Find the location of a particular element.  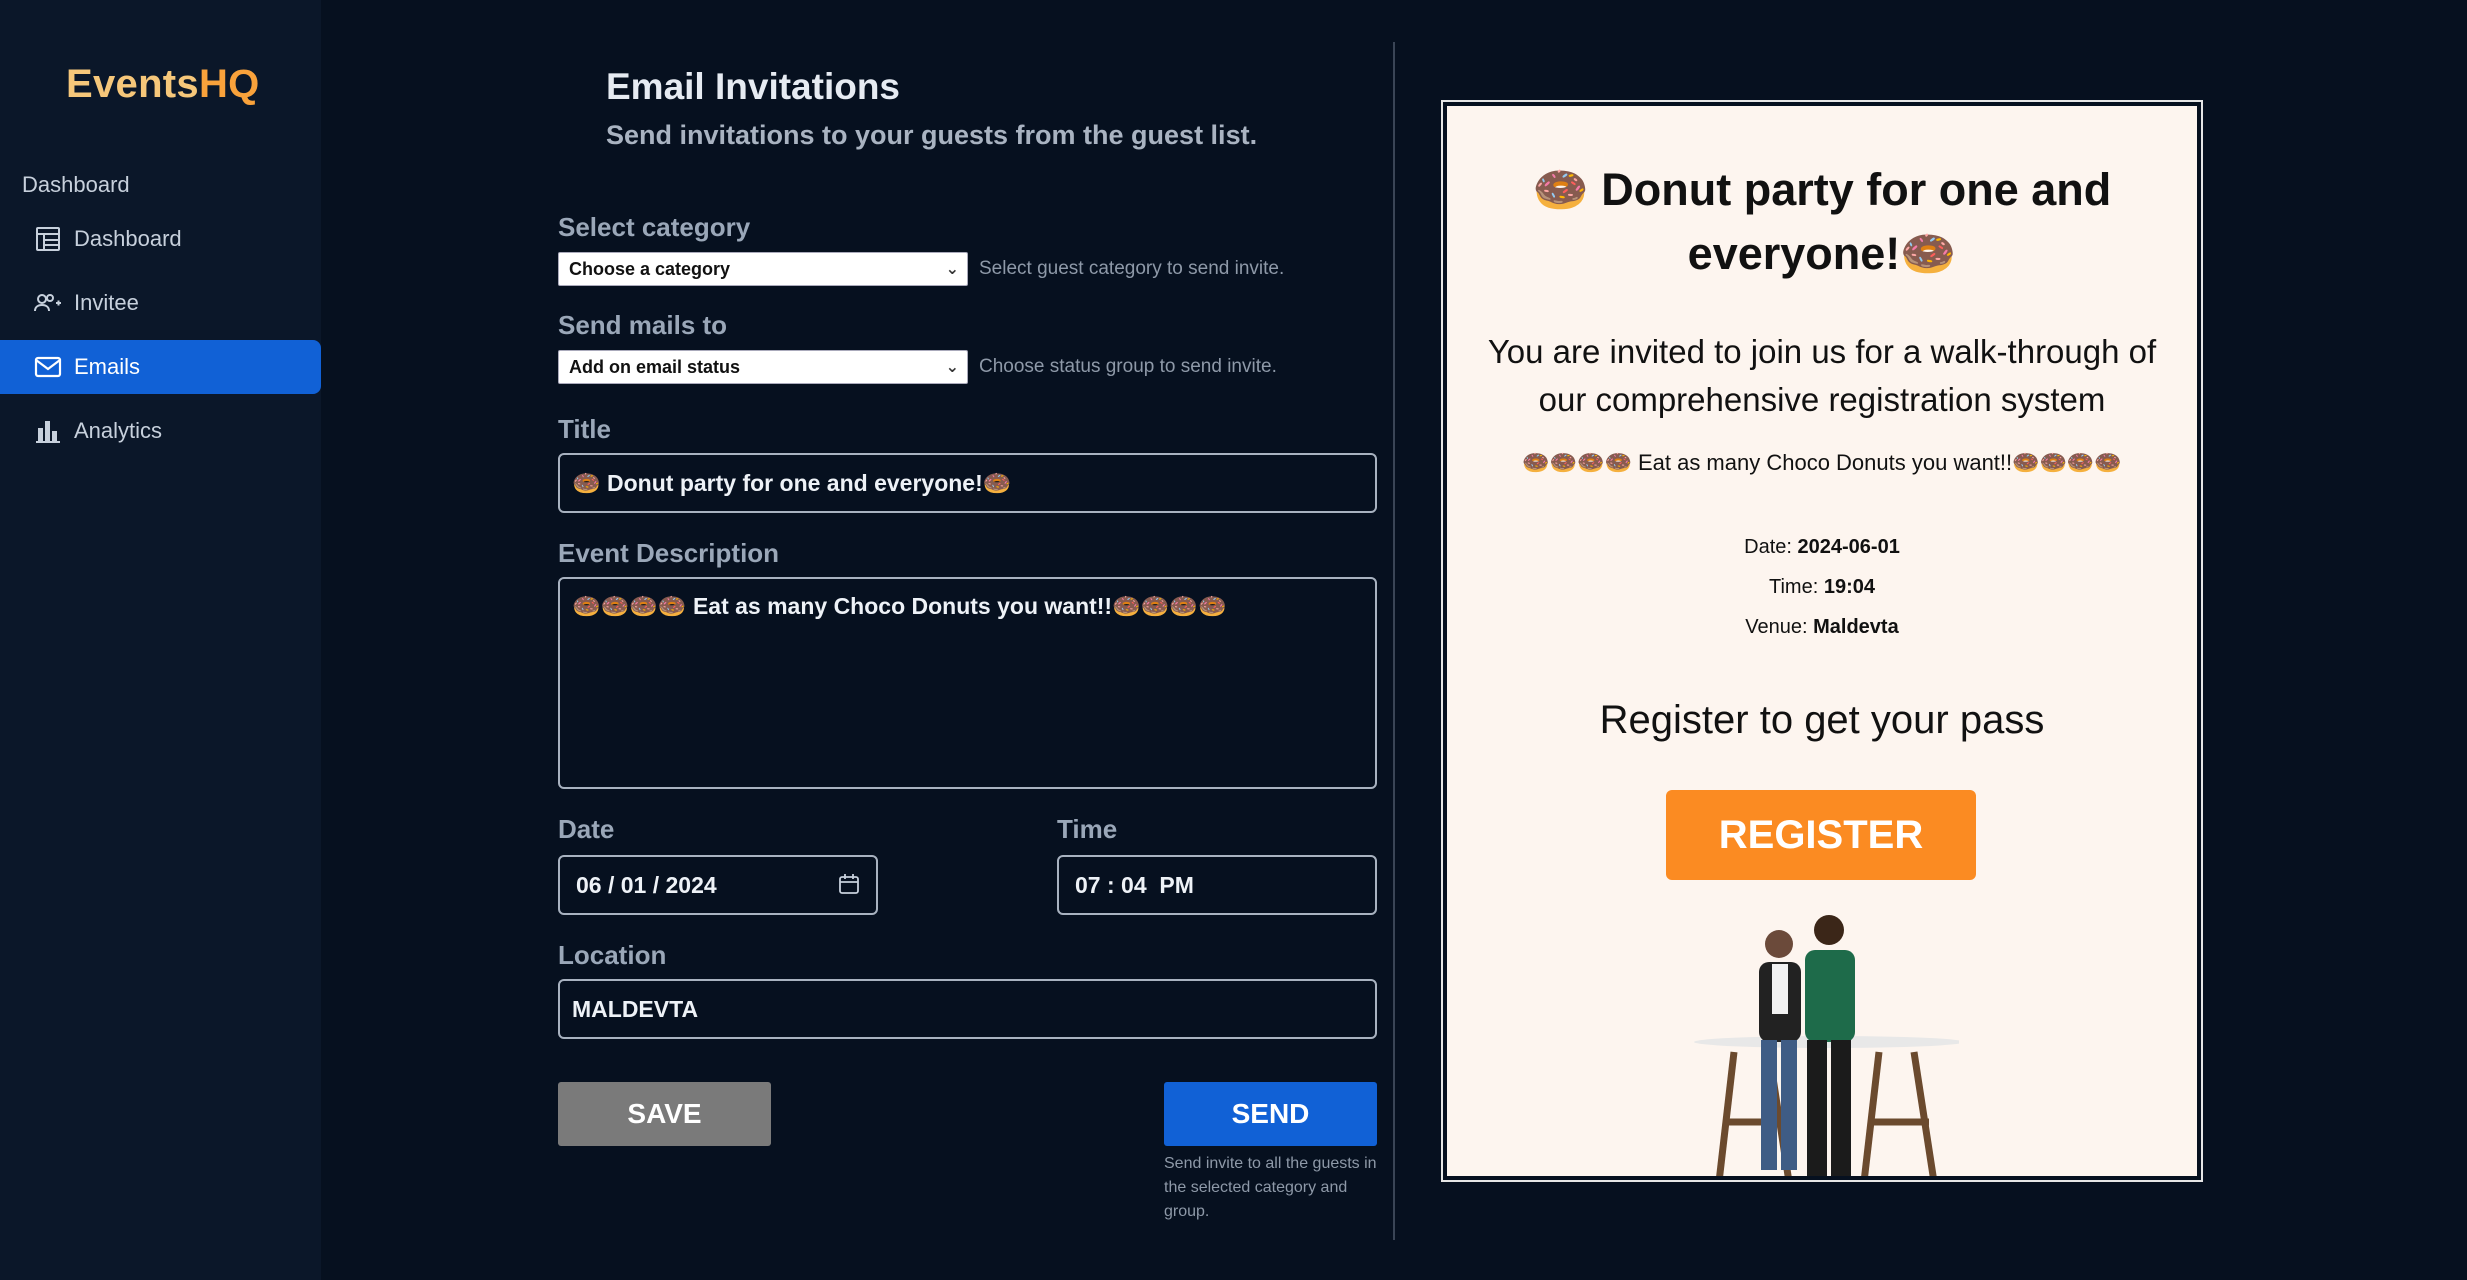

brand-logo: EventsHQ is located at coordinates (163, 84).